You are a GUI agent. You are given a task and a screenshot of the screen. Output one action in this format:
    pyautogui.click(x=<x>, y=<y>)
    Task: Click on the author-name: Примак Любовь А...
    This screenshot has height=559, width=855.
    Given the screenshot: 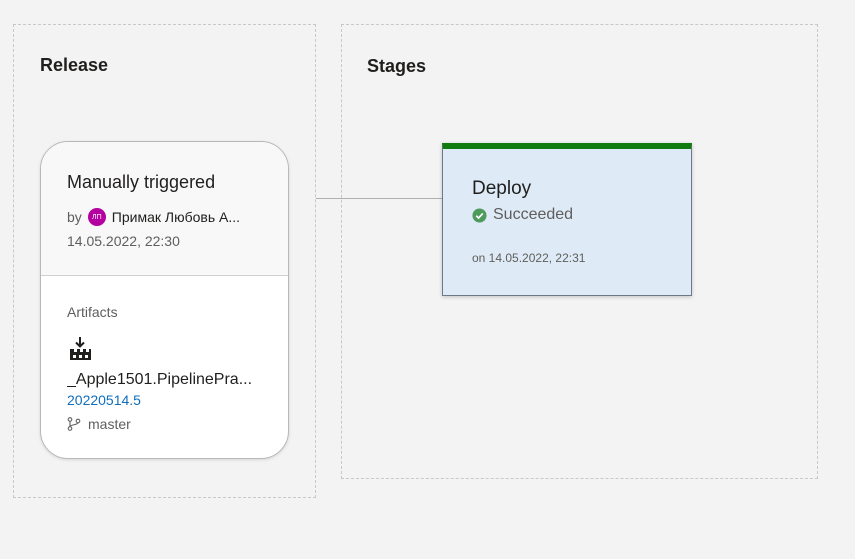 What is the action you would take?
    pyautogui.click(x=176, y=217)
    